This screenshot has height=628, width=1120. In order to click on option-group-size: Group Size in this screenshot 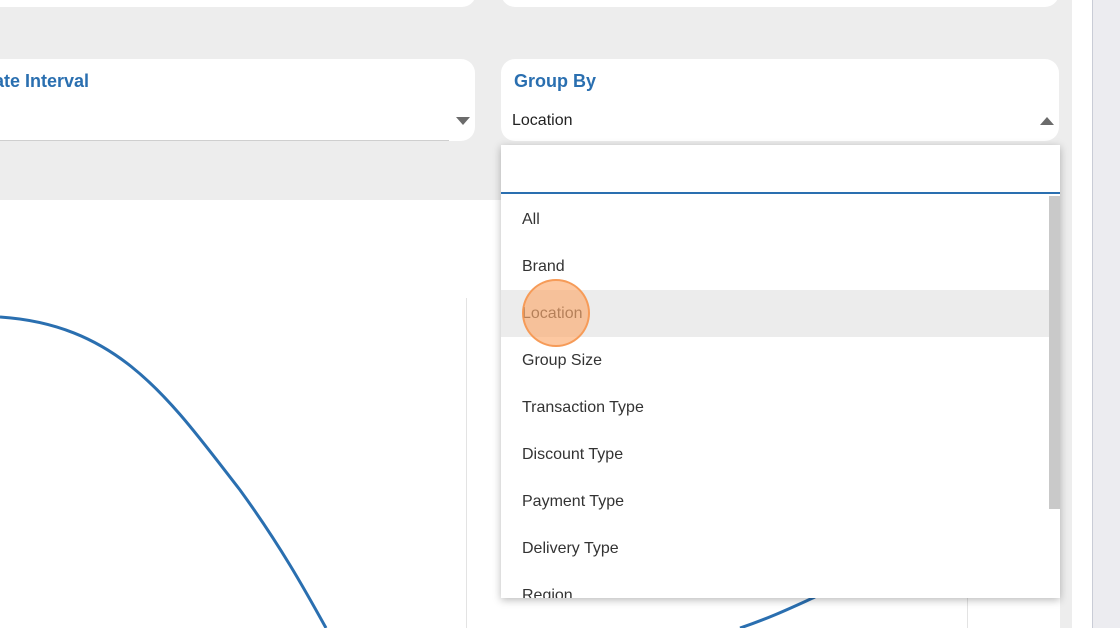, I will do `click(775, 360)`.